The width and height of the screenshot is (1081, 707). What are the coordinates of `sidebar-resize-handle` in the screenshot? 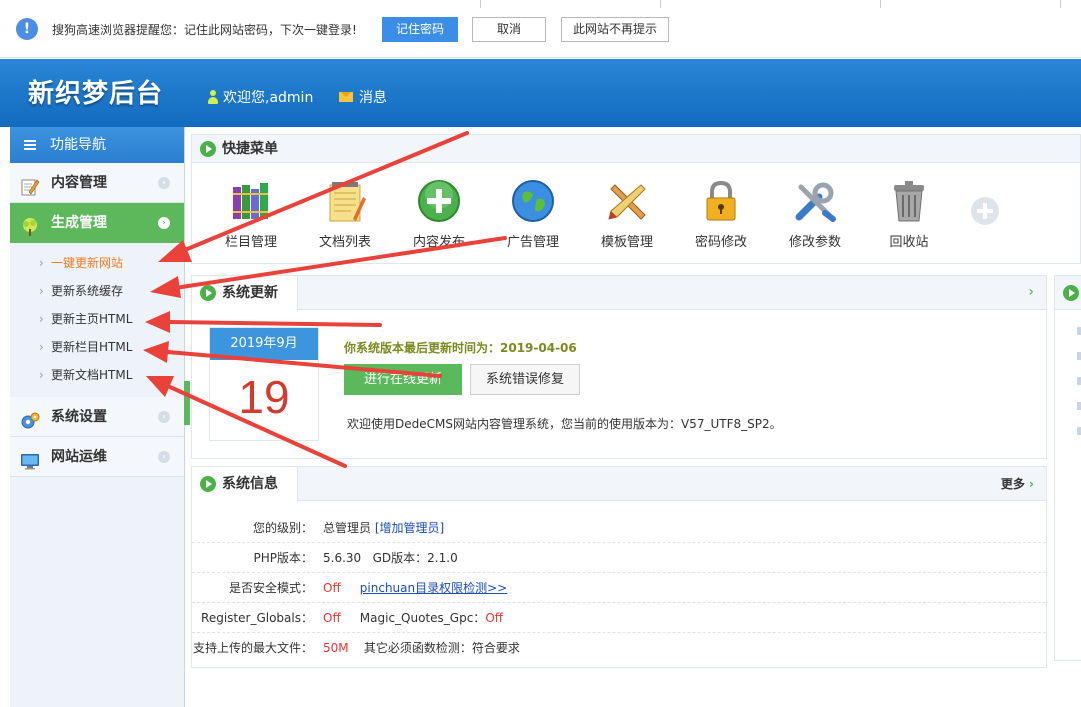 It's located at (187, 403).